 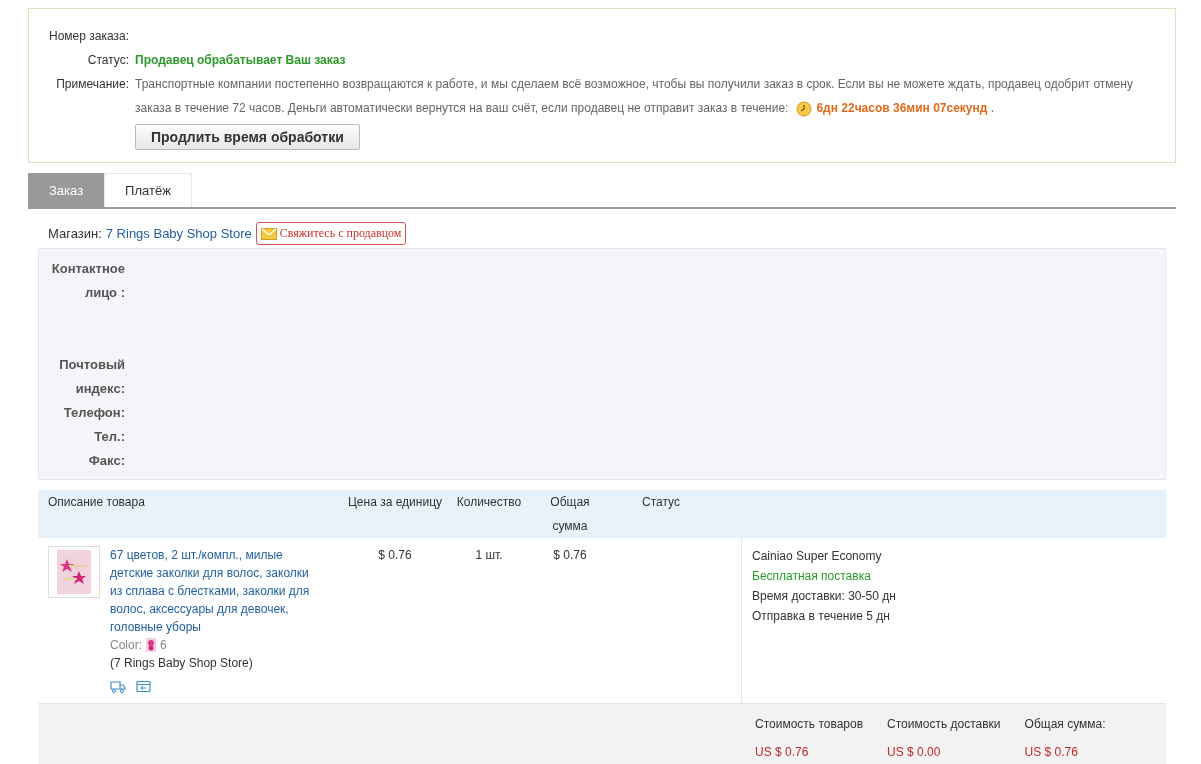 What do you see at coordinates (107, 60) in the screenshot?
I see `status-label: Статус:` at bounding box center [107, 60].